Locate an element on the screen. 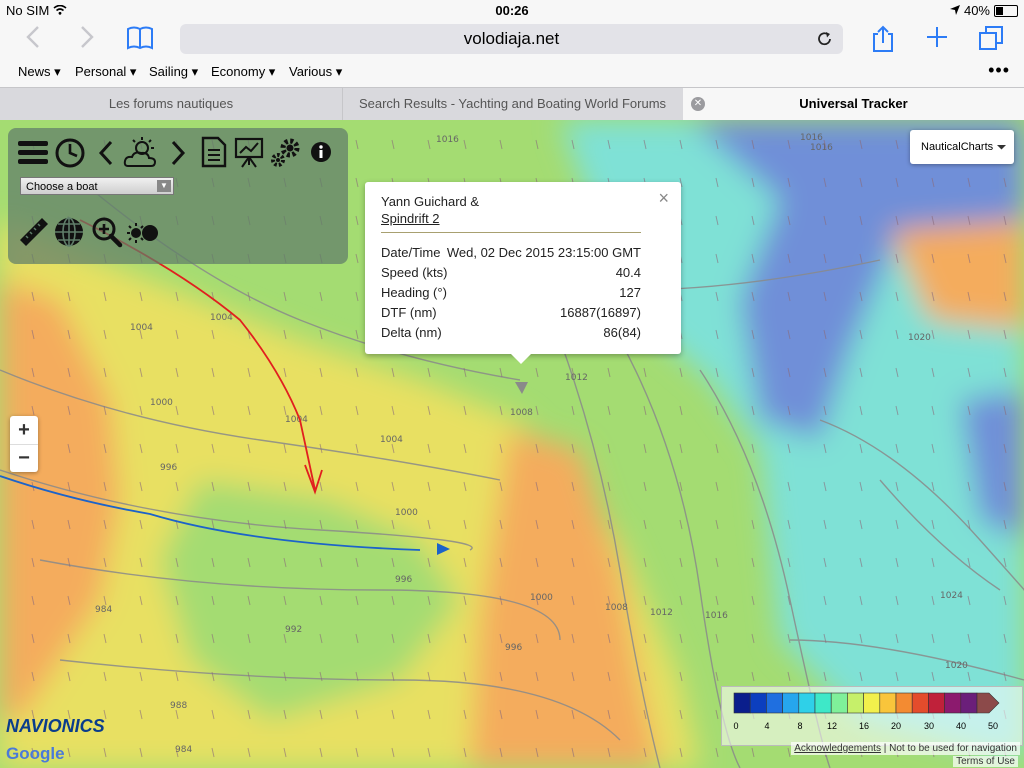 The height and width of the screenshot is (768, 1024). reload-icon is located at coordinates (825, 44).